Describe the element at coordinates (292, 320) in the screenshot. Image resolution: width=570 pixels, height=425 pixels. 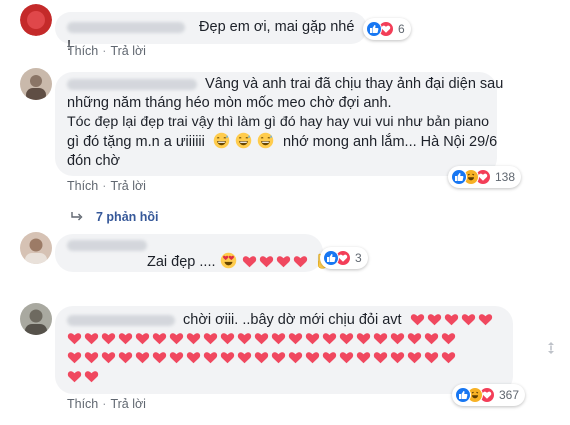
I see `comment-text: chời ơiii. ..bây dờ mới chịu đỏi avt` at that location.